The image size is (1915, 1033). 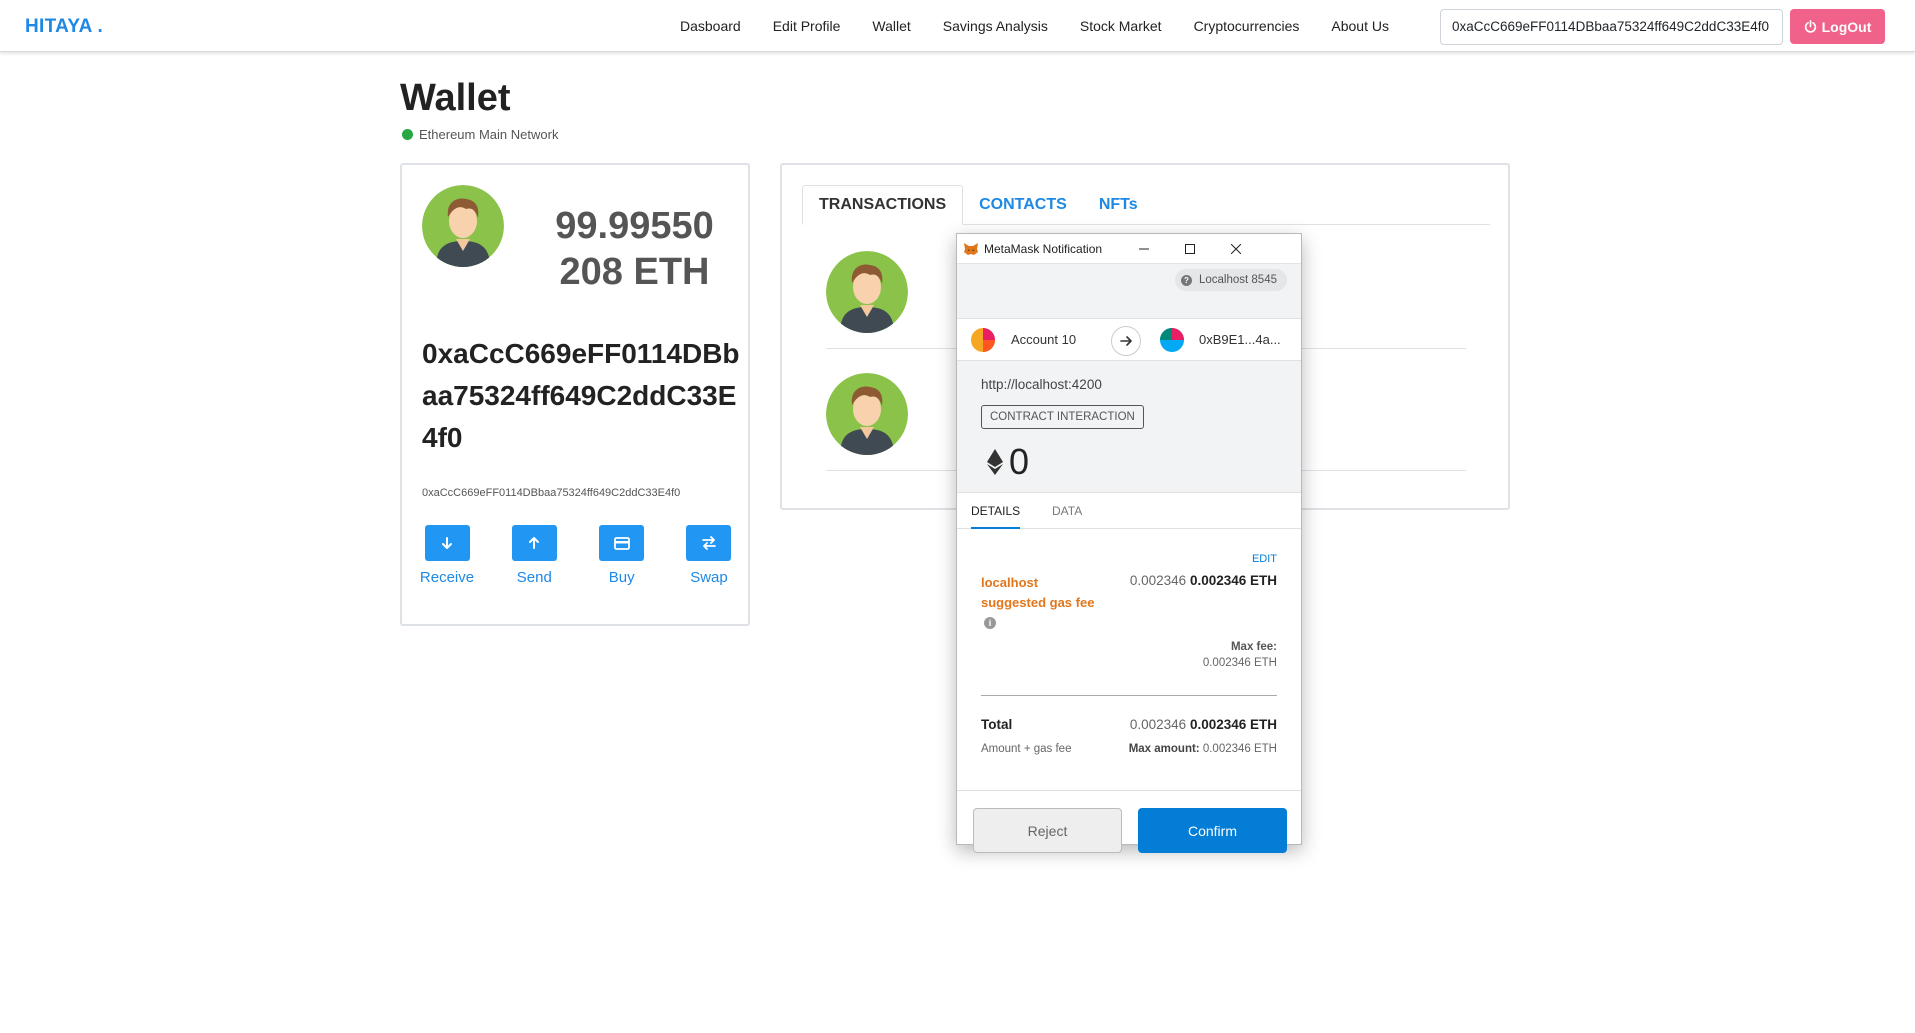 What do you see at coordinates (995, 462) in the screenshot?
I see `ethereum-icon` at bounding box center [995, 462].